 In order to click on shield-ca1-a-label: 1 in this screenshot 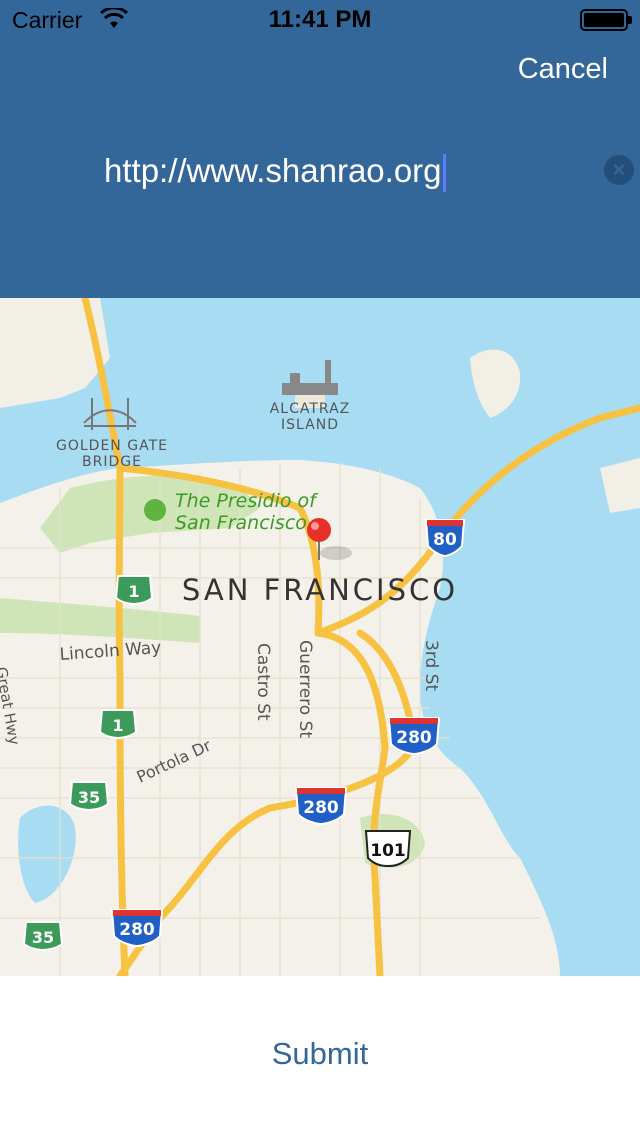, I will do `click(133, 591)`.